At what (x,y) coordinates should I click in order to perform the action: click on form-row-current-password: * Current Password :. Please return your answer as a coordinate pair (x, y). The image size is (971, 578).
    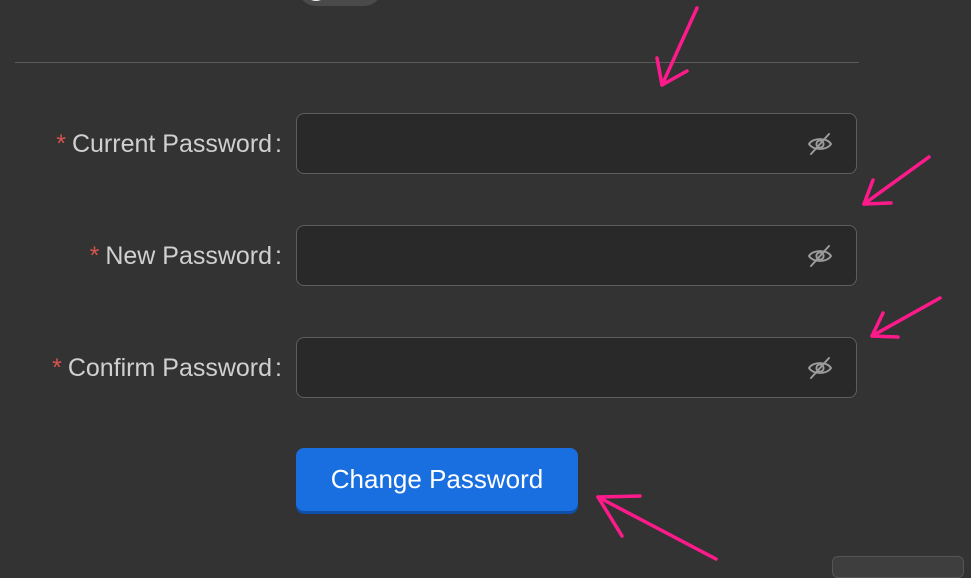
    Looking at the image, I should click on (485, 144).